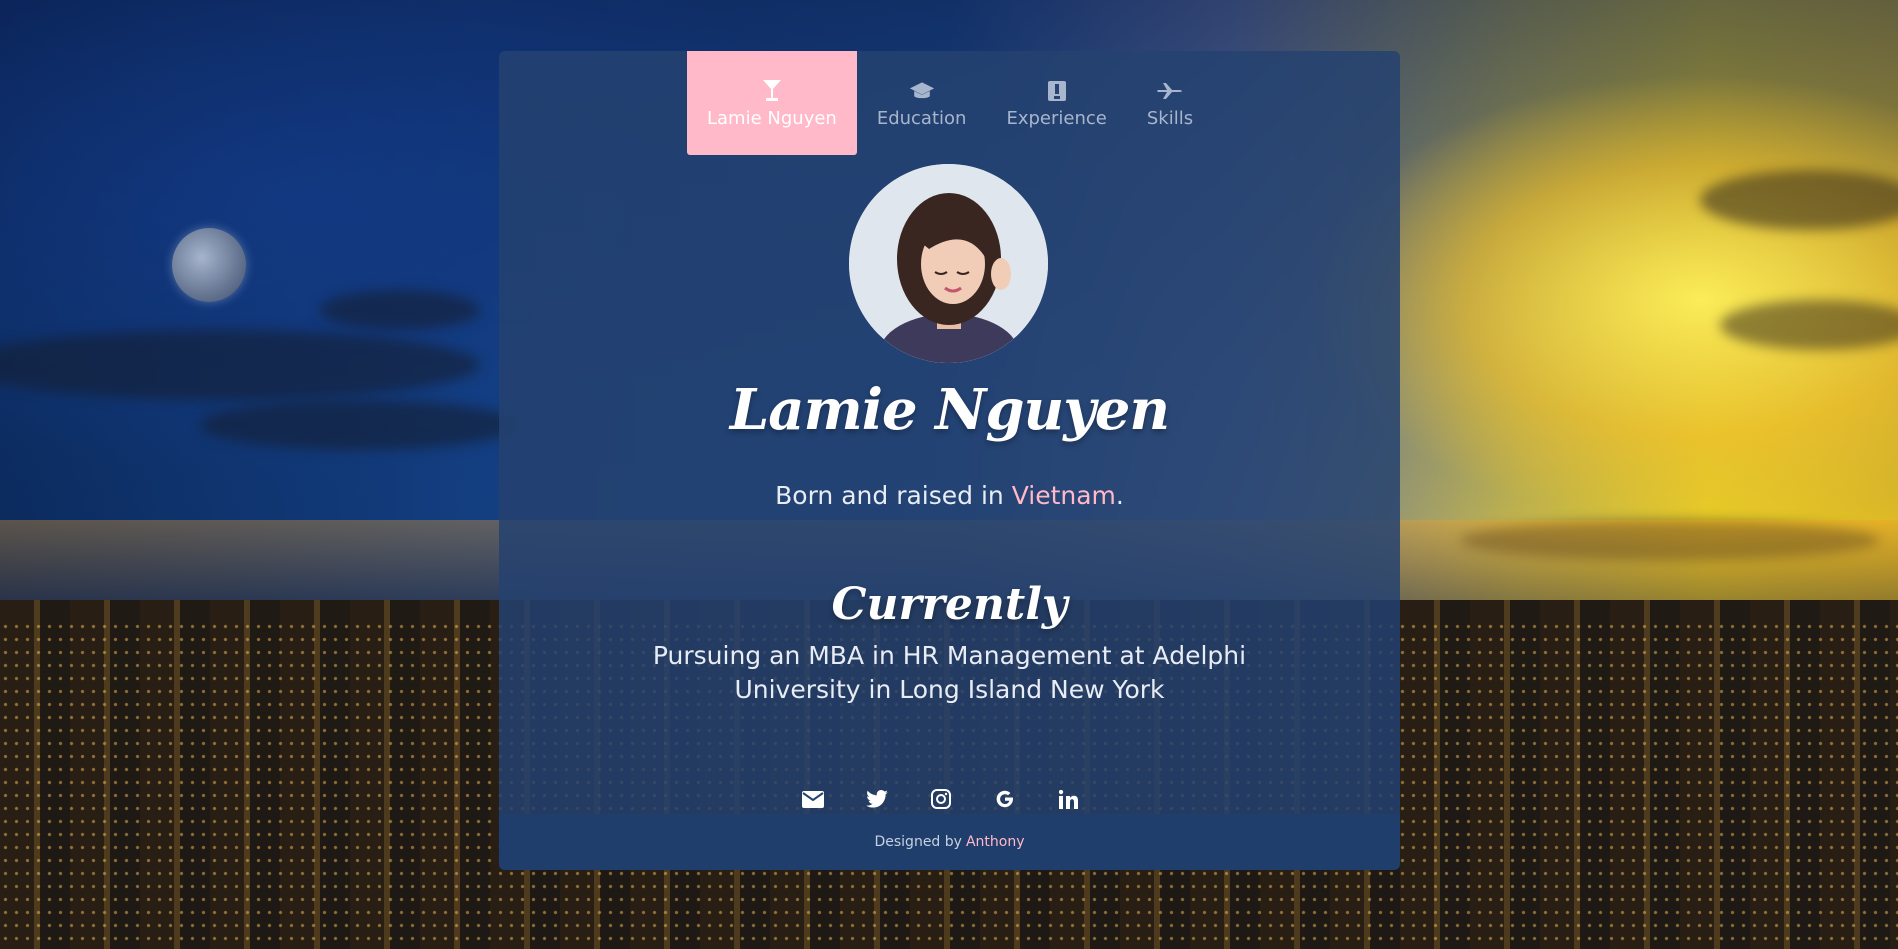 This screenshot has height=949, width=1898. I want to click on tab-experience: Experience, so click(1056, 103).